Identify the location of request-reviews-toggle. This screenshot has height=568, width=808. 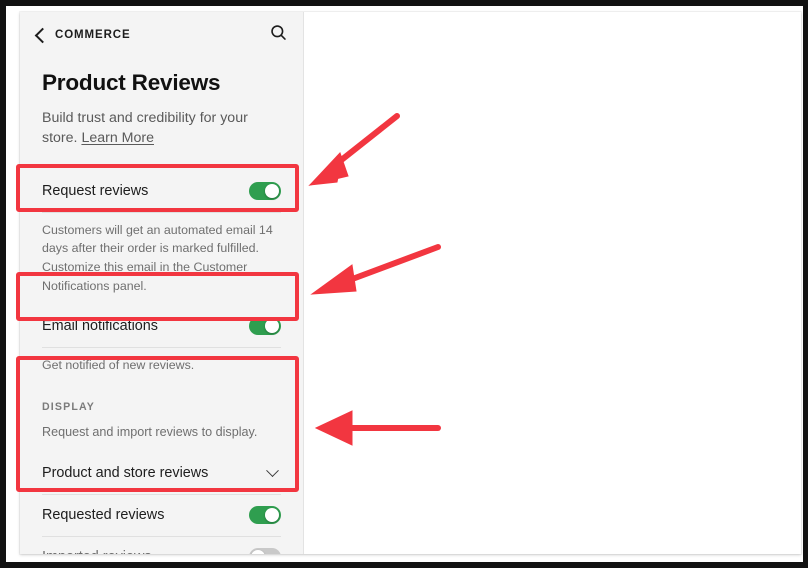
(265, 191).